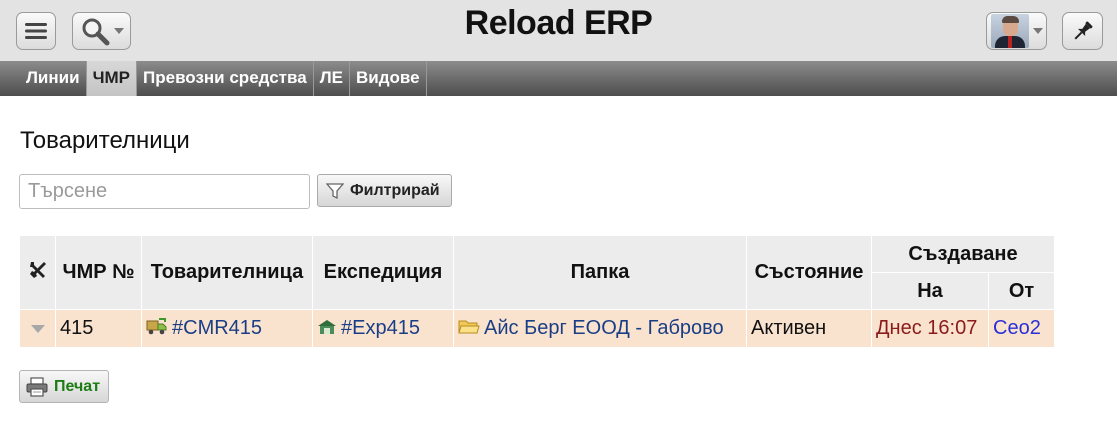 The height and width of the screenshot is (432, 1117). I want to click on tools-icon, so click(37, 269).